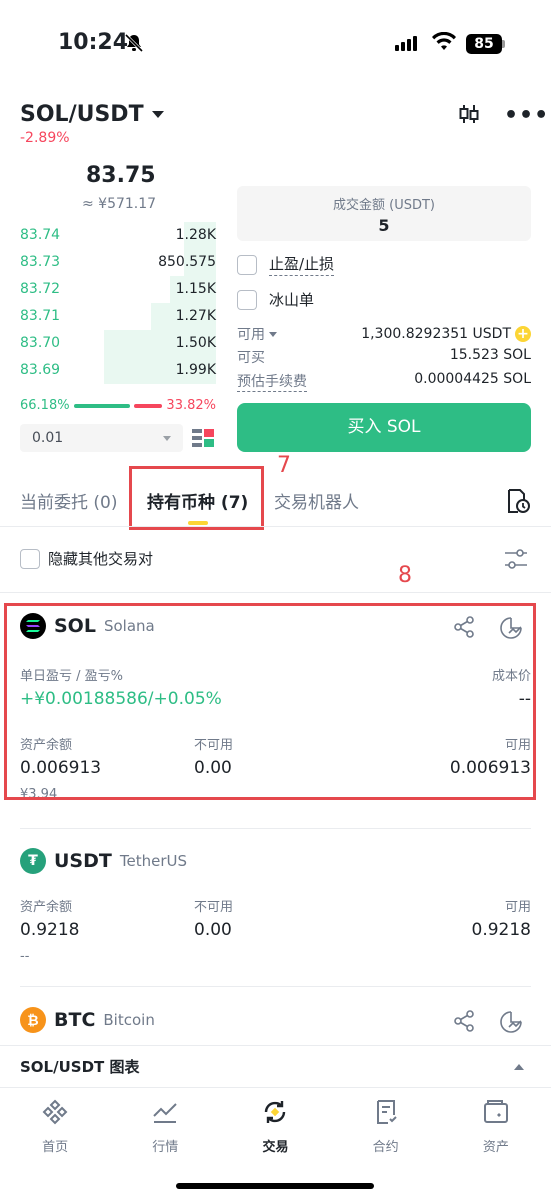 The height and width of the screenshot is (1200, 551). Describe the element at coordinates (45, 405) in the screenshot. I see `buy-ratio: 66.18%` at that location.